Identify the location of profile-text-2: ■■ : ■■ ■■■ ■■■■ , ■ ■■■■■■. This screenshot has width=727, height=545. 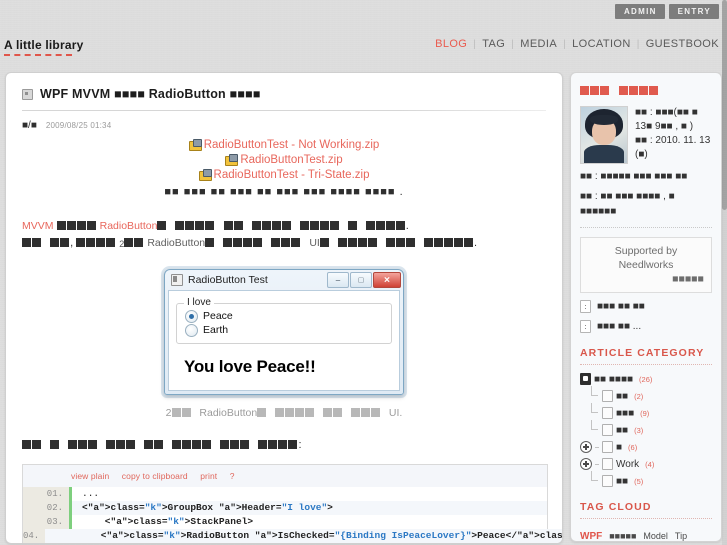
(627, 204).